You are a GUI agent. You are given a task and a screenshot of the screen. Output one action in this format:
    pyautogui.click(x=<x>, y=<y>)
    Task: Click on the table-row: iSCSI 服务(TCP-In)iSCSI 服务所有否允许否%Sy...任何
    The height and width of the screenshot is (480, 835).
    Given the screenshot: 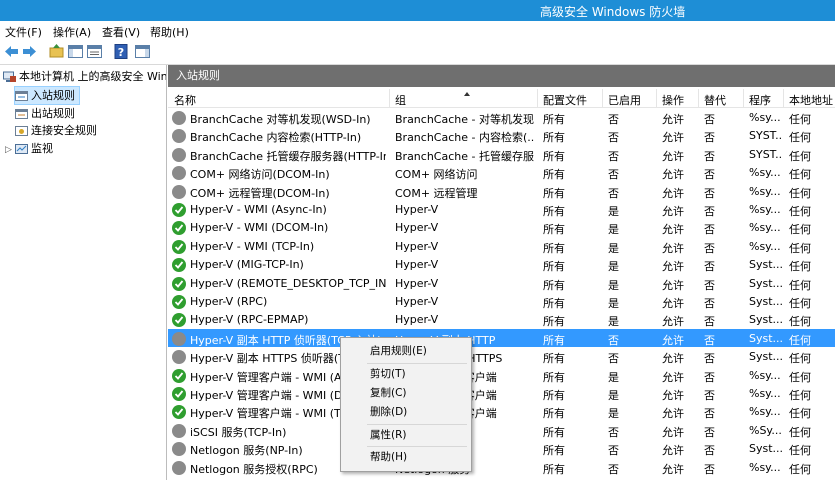 What is the action you would take?
    pyautogui.click(x=501, y=430)
    